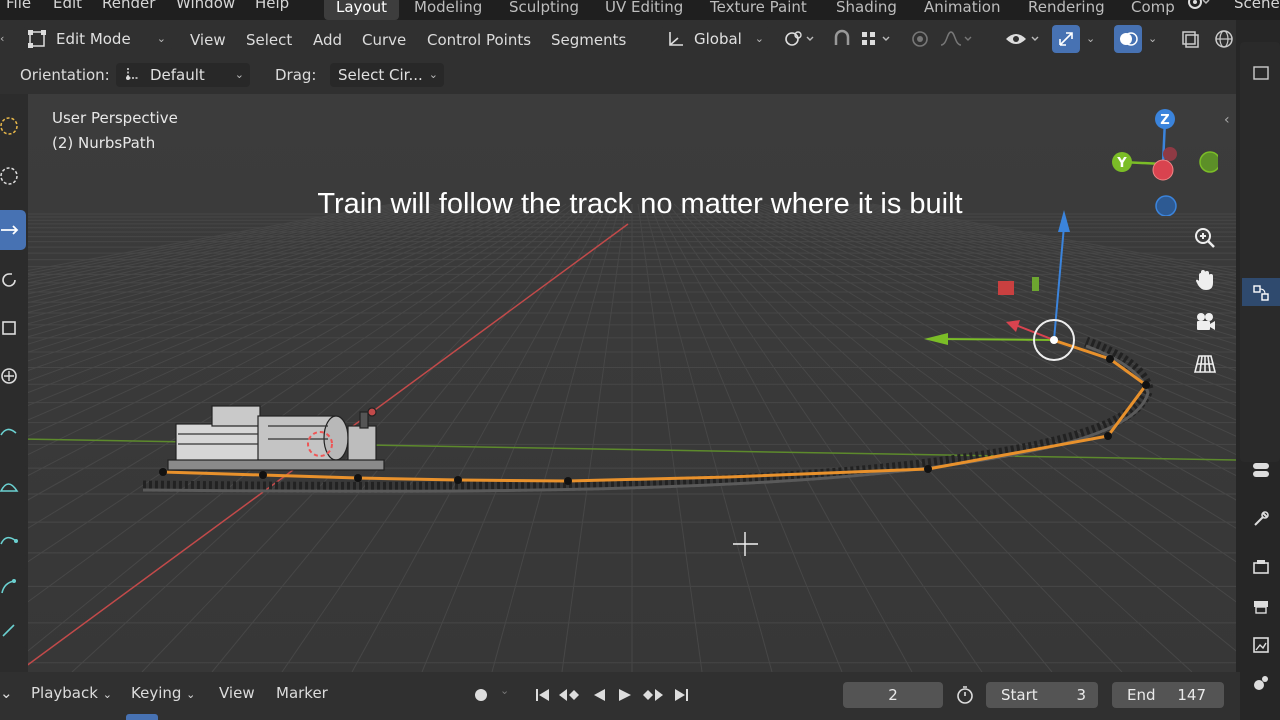 The image size is (1280, 720). Describe the element at coordinates (715, 39) in the screenshot. I see `transform-orientation-dropdown: Global ⌄` at that location.